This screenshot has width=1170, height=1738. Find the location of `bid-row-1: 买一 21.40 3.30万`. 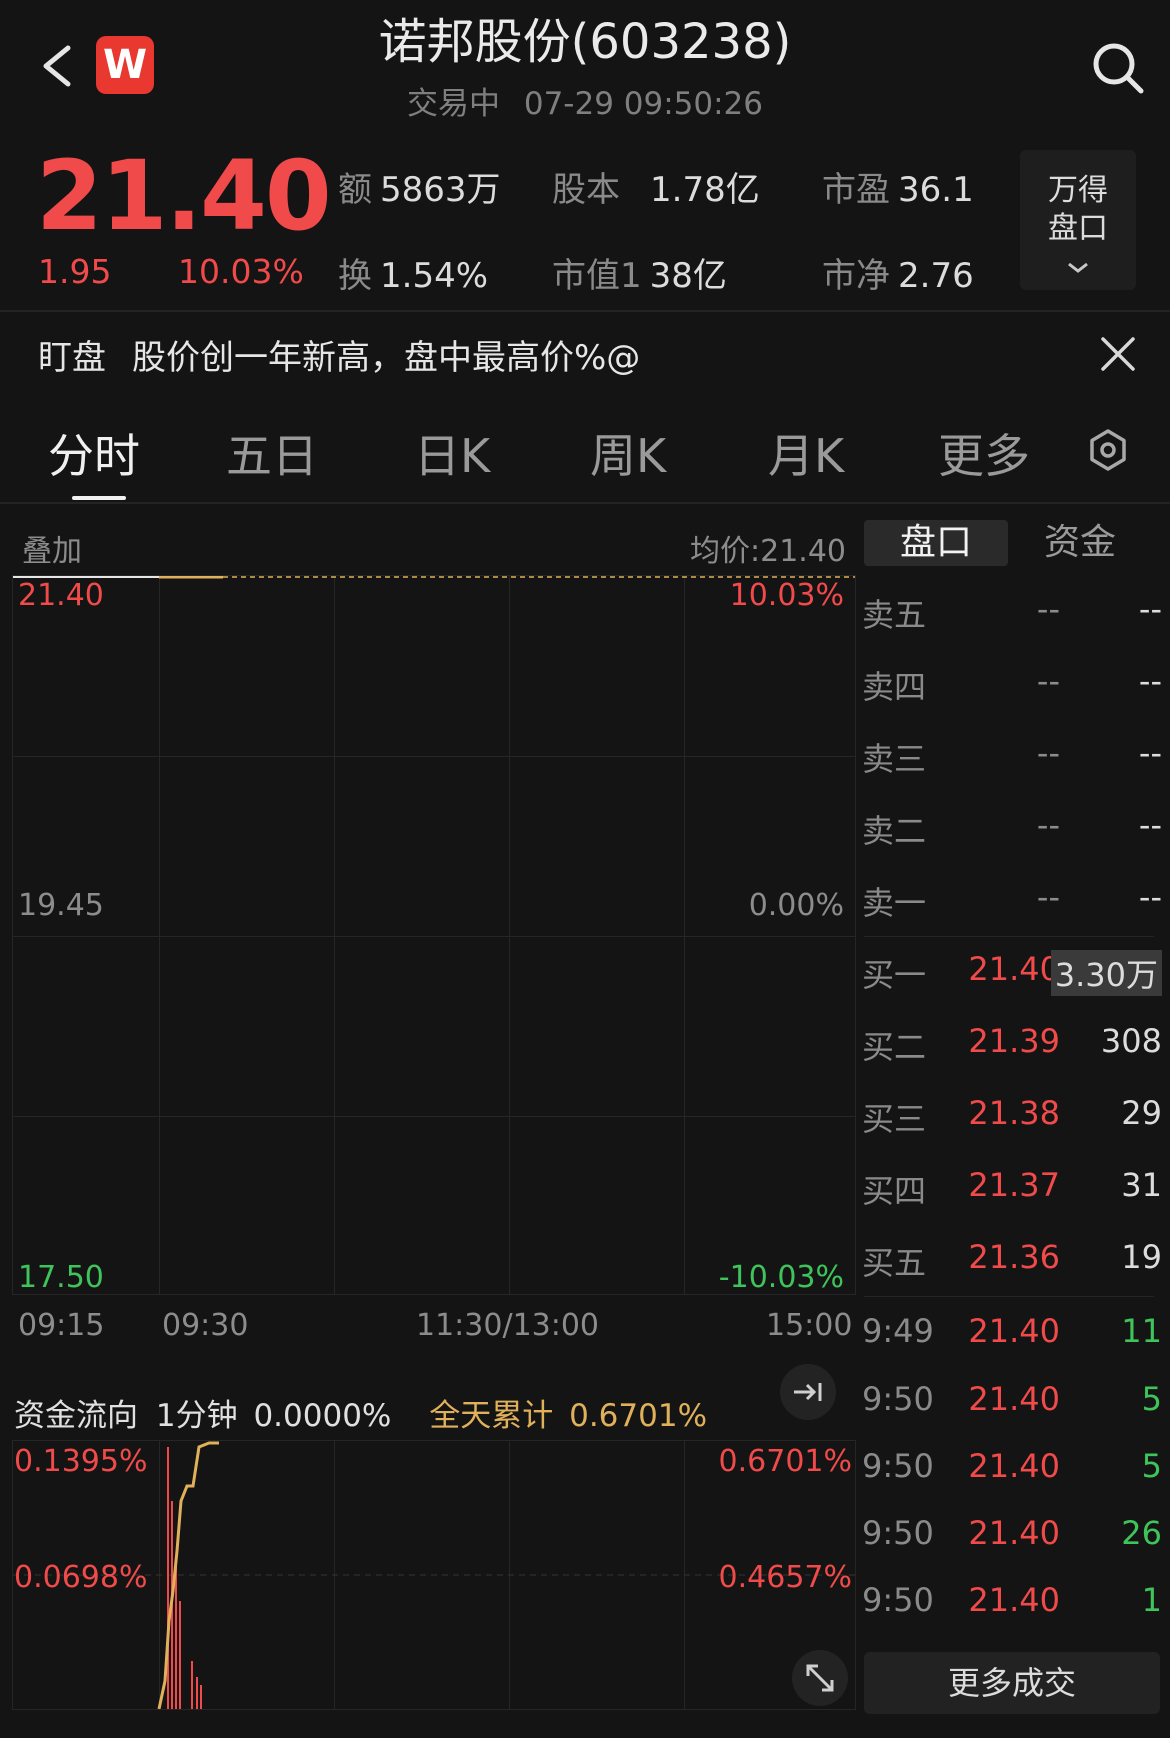

bid-row-1: 买一 21.40 3.30万 is located at coordinates (1012, 986).